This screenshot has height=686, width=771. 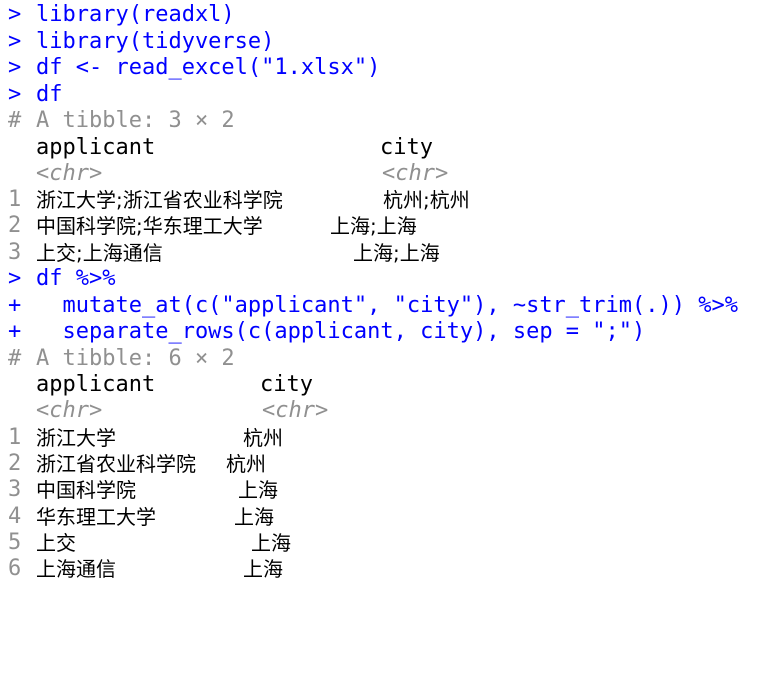 I want to click on console-input-line: > df, so click(x=35, y=95).